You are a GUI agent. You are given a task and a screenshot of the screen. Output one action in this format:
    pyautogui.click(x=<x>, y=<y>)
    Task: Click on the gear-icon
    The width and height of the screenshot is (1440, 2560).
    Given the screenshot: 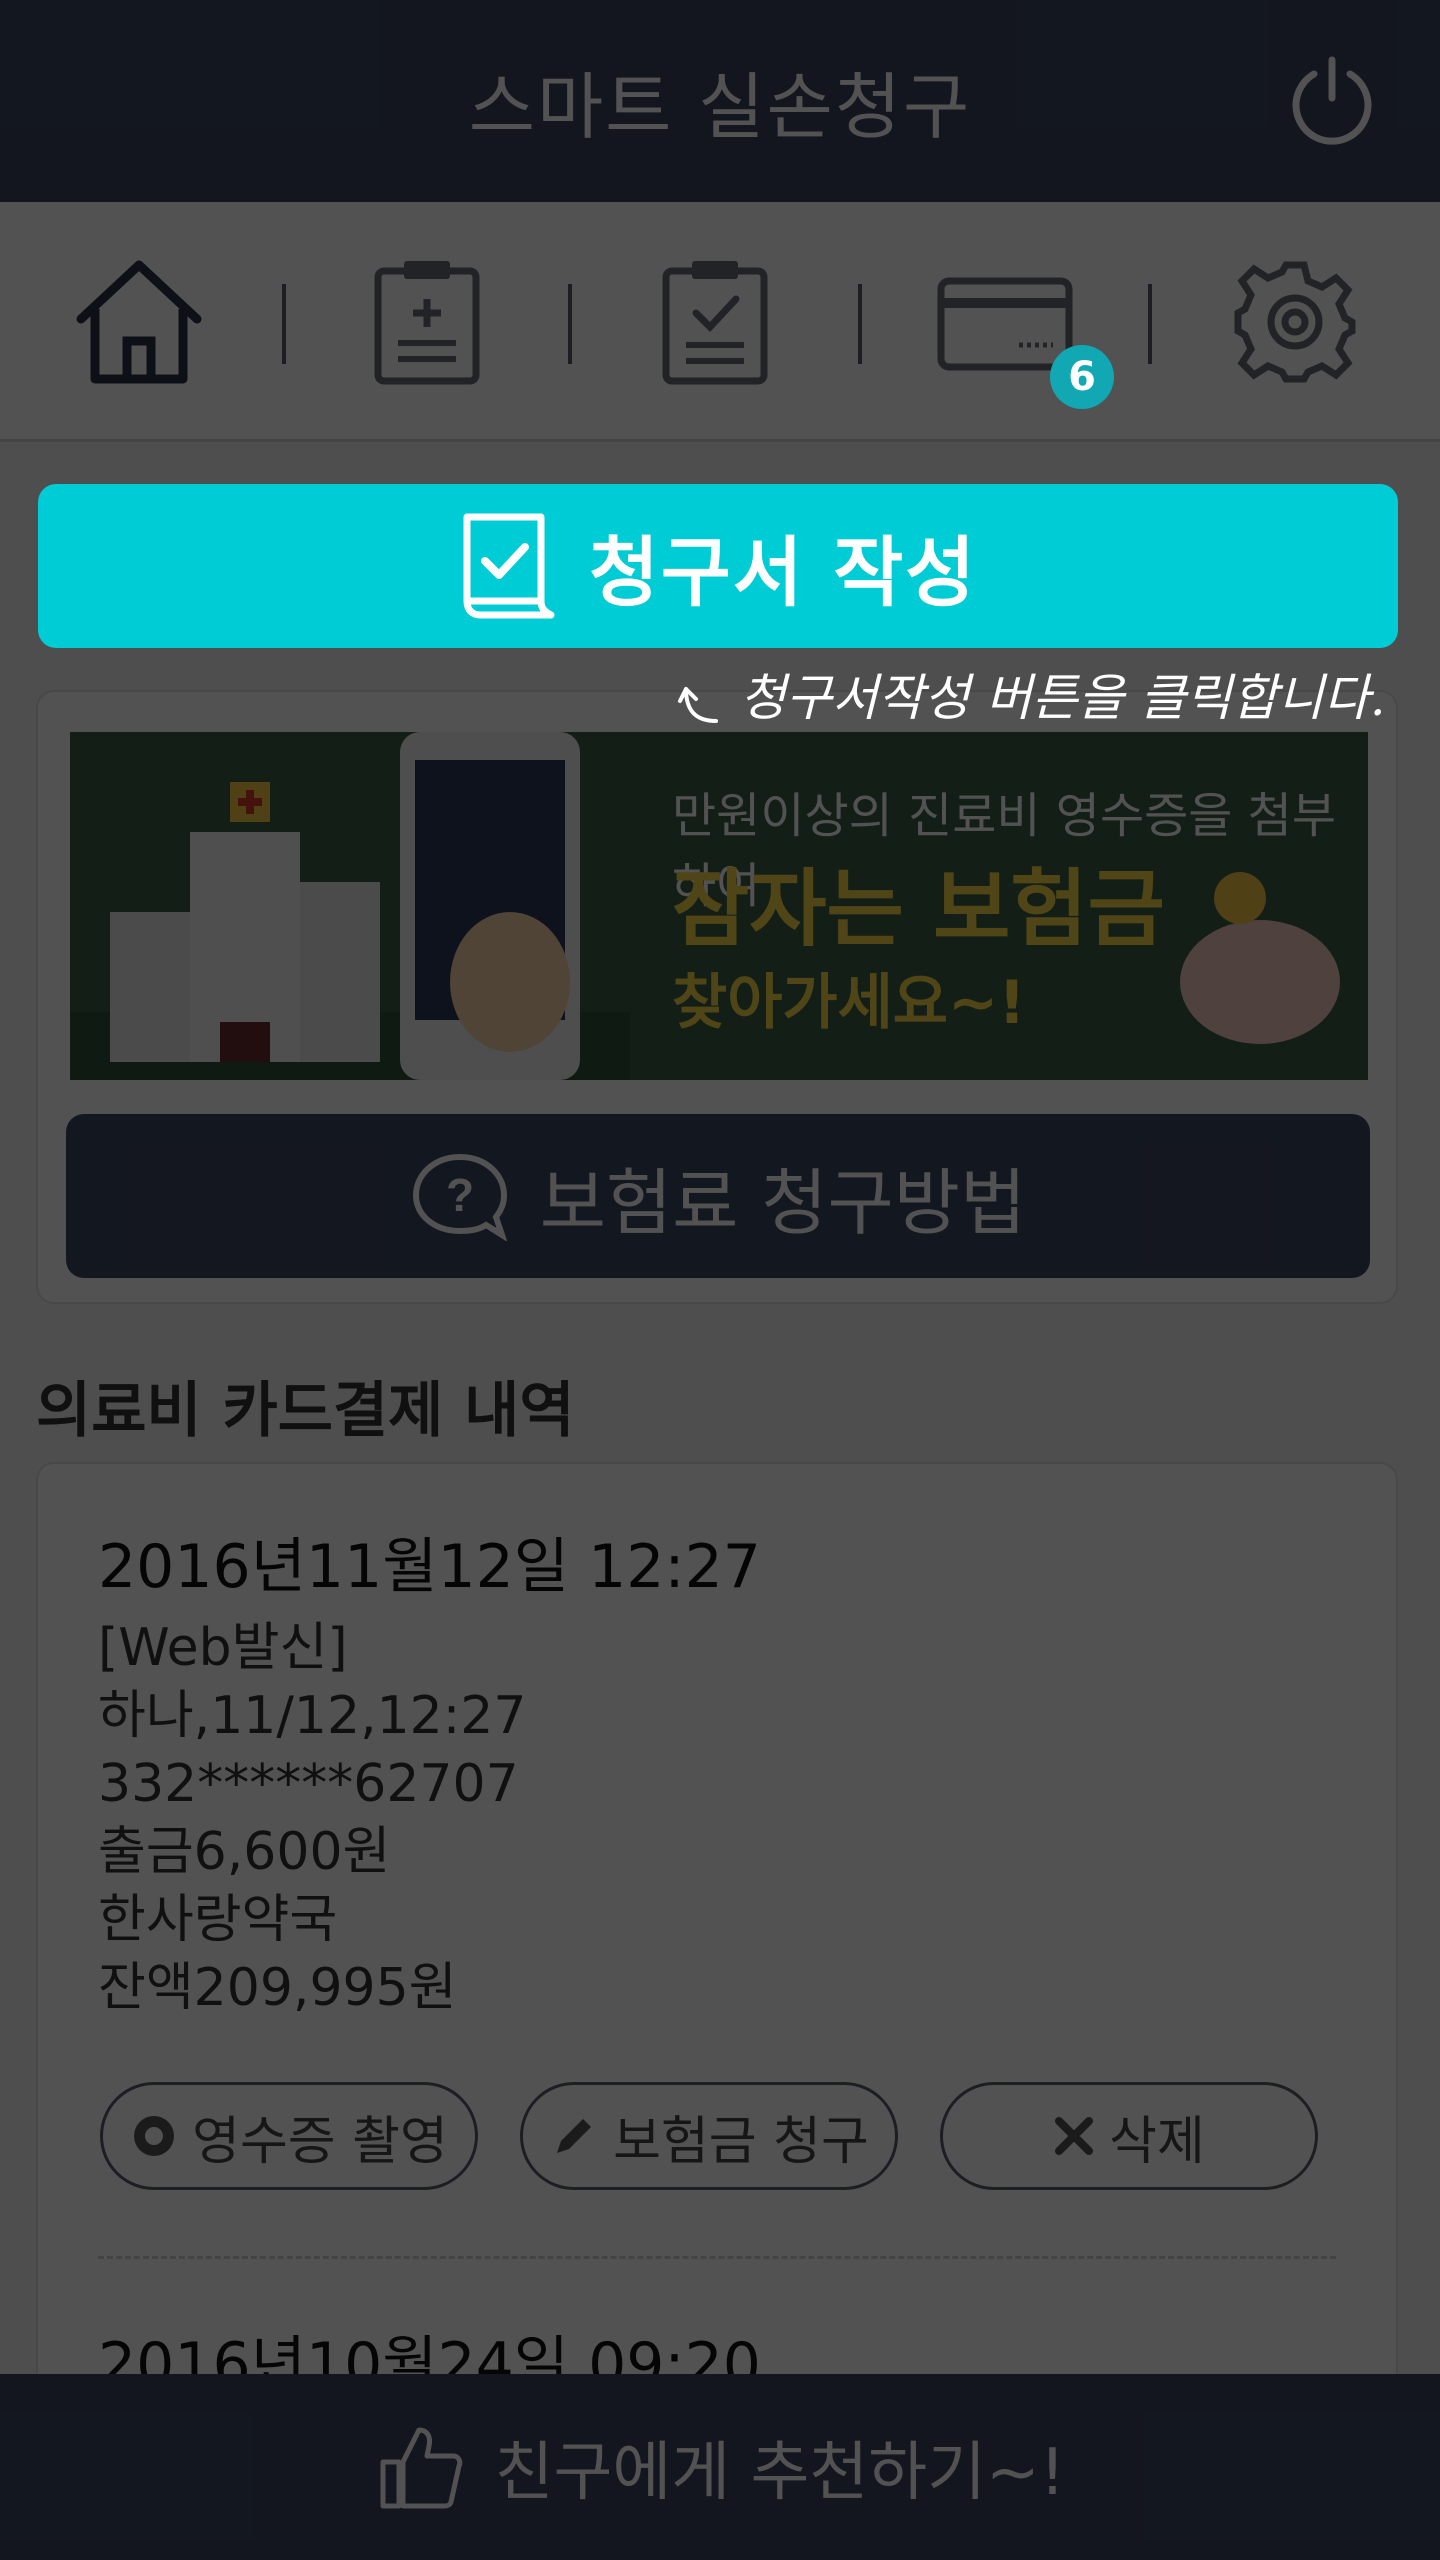 What is the action you would take?
    pyautogui.click(x=1295, y=322)
    